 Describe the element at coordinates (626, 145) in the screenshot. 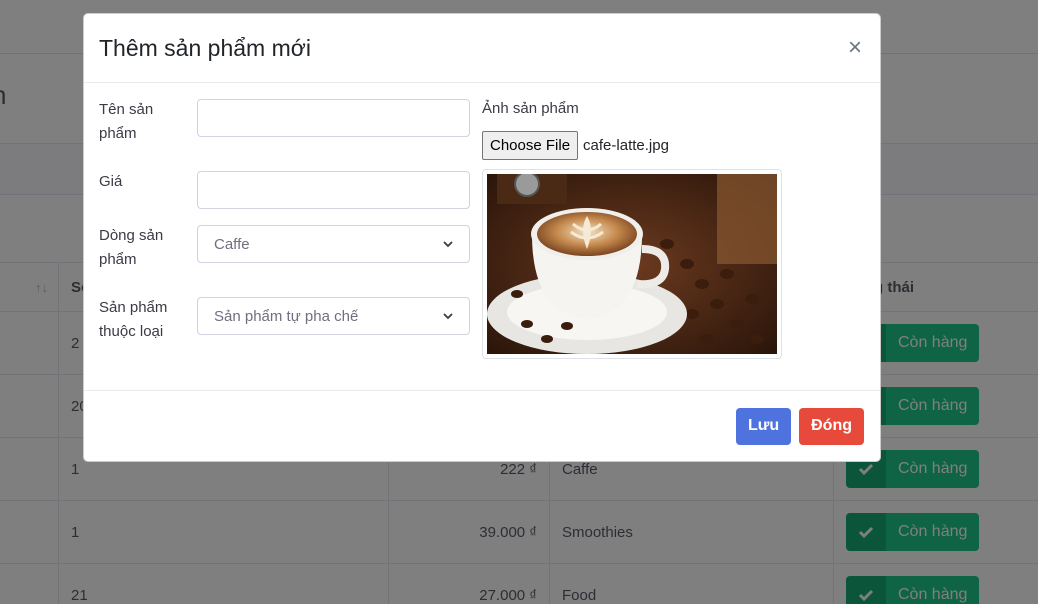

I see `file-name: cafe-latte.jpg` at that location.